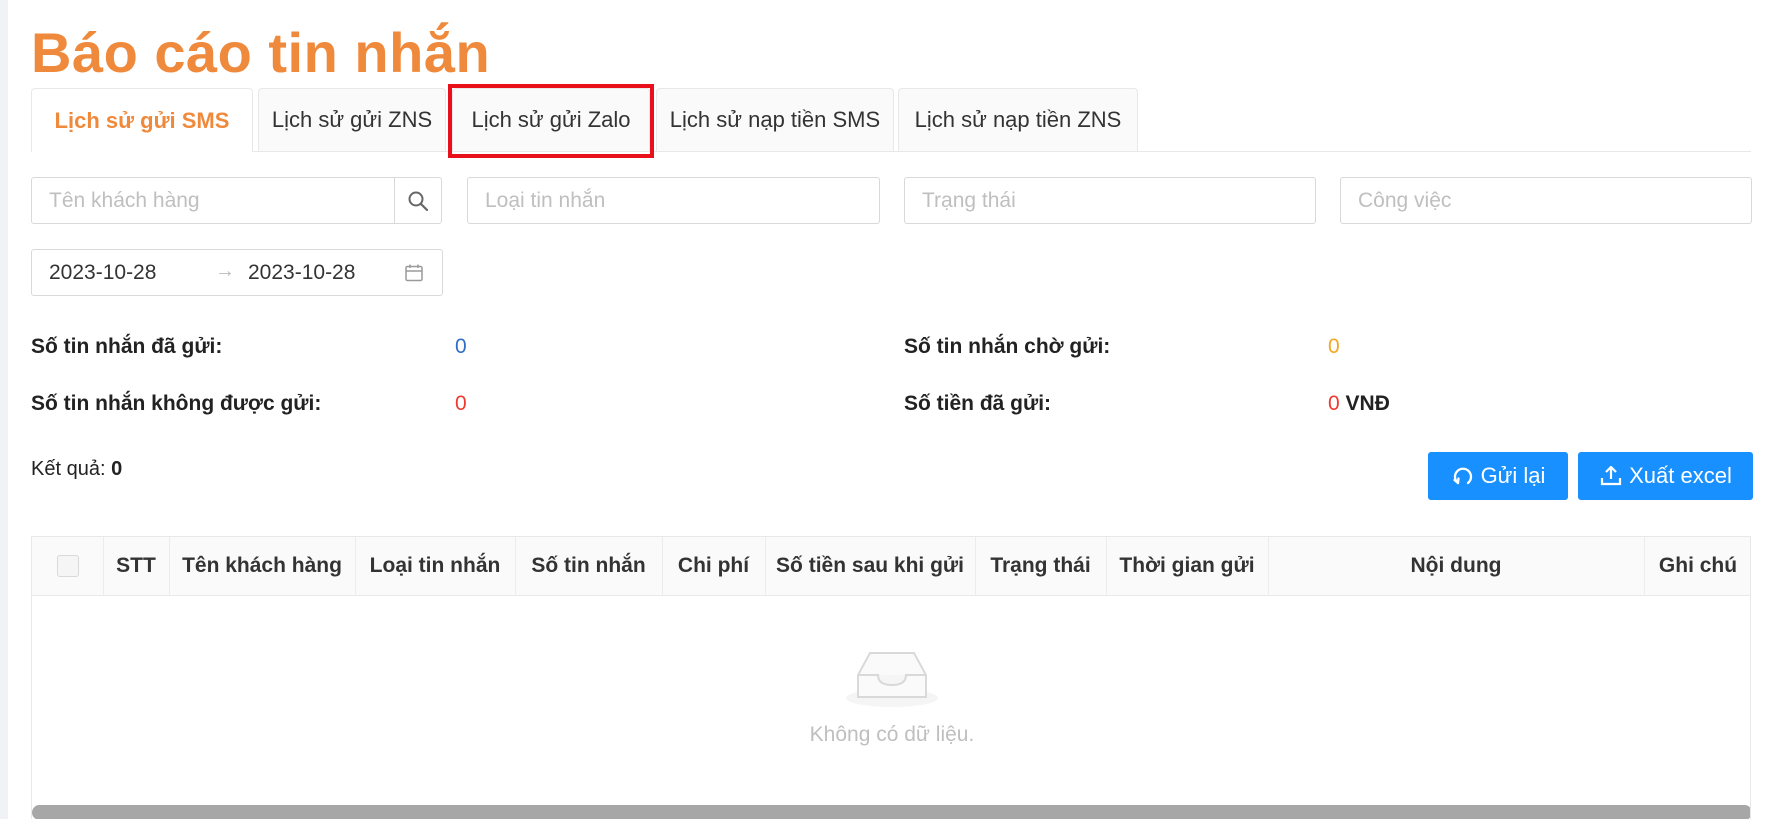  I want to click on calendar-icon, so click(414, 273).